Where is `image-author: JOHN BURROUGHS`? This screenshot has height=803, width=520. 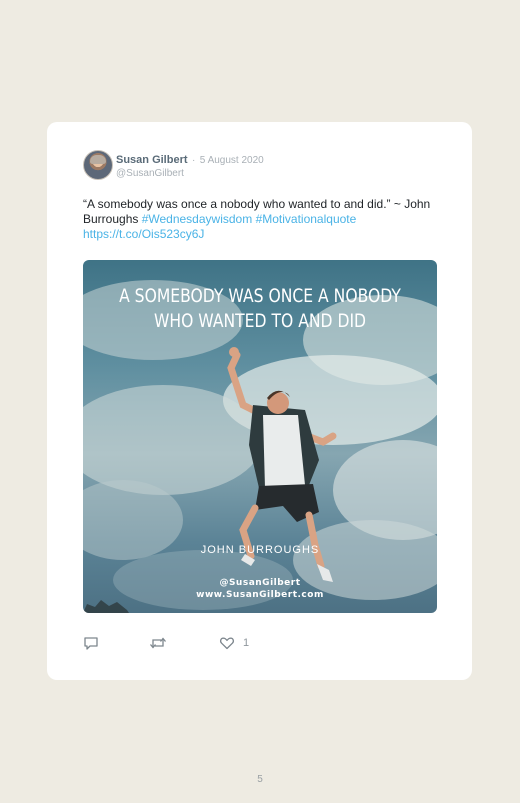 image-author: JOHN BURROUGHS is located at coordinates (260, 550).